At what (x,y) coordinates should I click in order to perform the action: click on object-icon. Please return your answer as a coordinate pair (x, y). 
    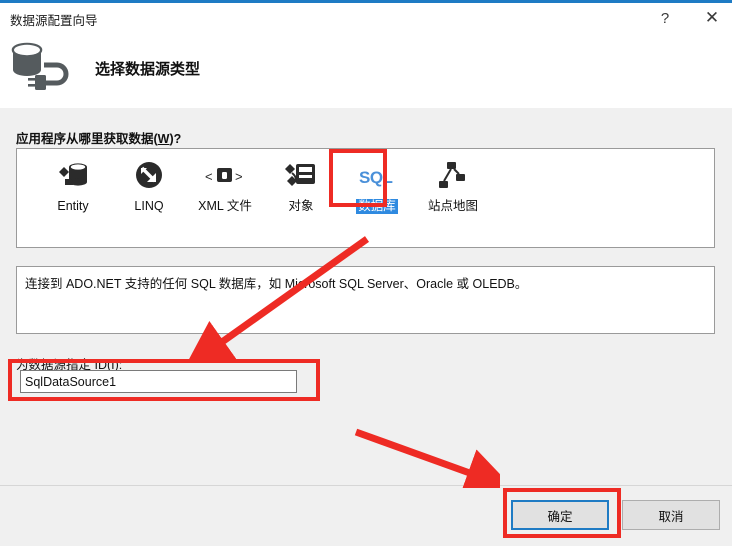
    Looking at the image, I should click on (301, 176).